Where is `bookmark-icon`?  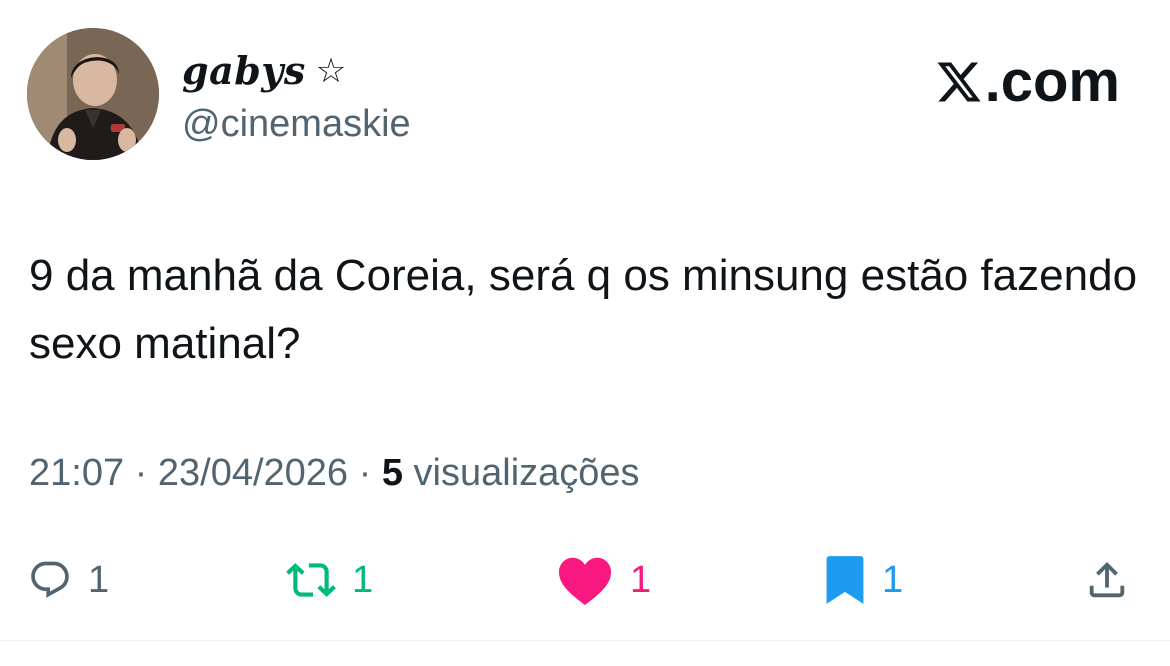
bookmark-icon is located at coordinates (845, 580).